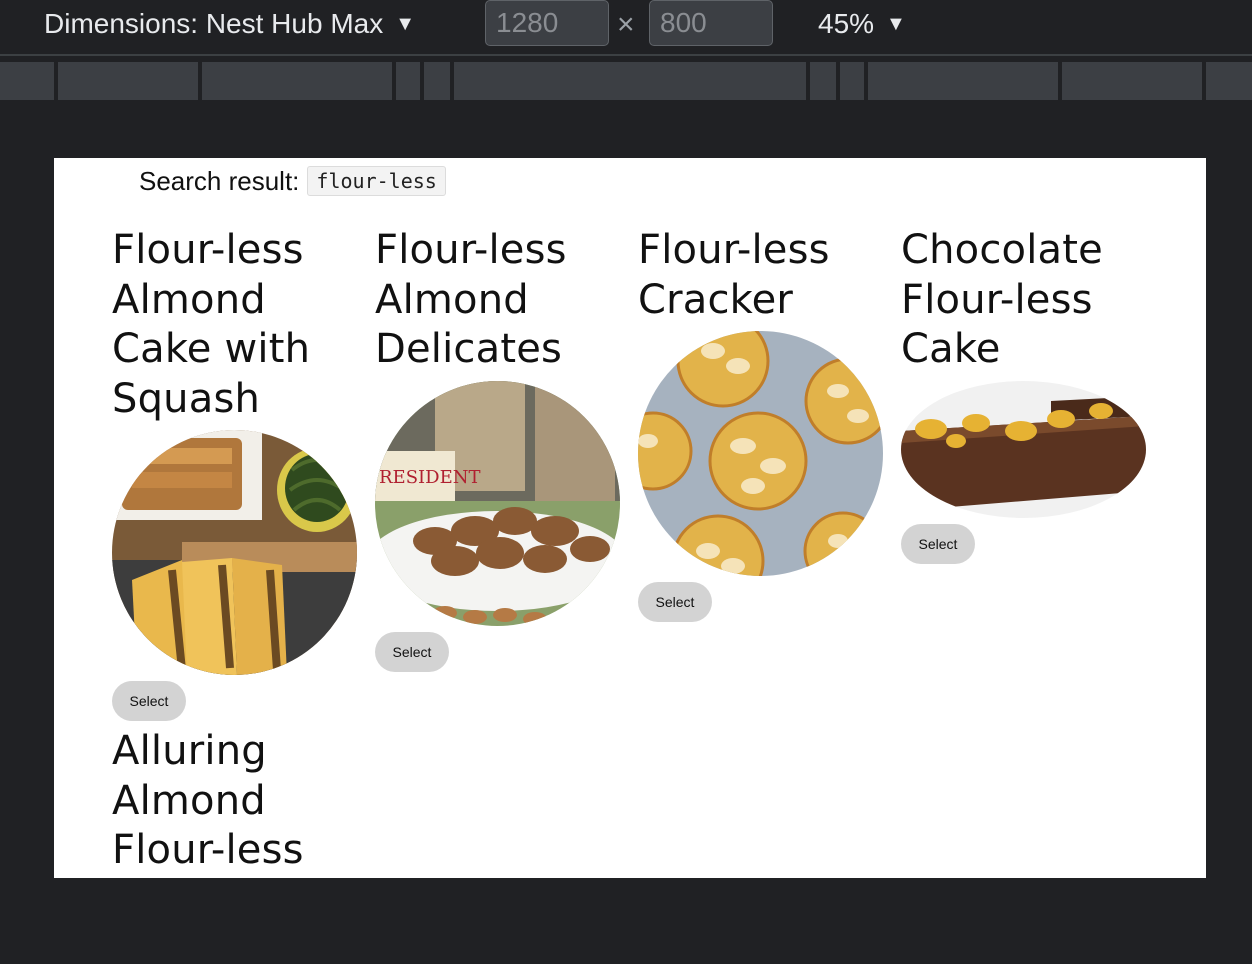 This screenshot has width=1252, height=964. I want to click on media-query-bar, so click(626, 81).